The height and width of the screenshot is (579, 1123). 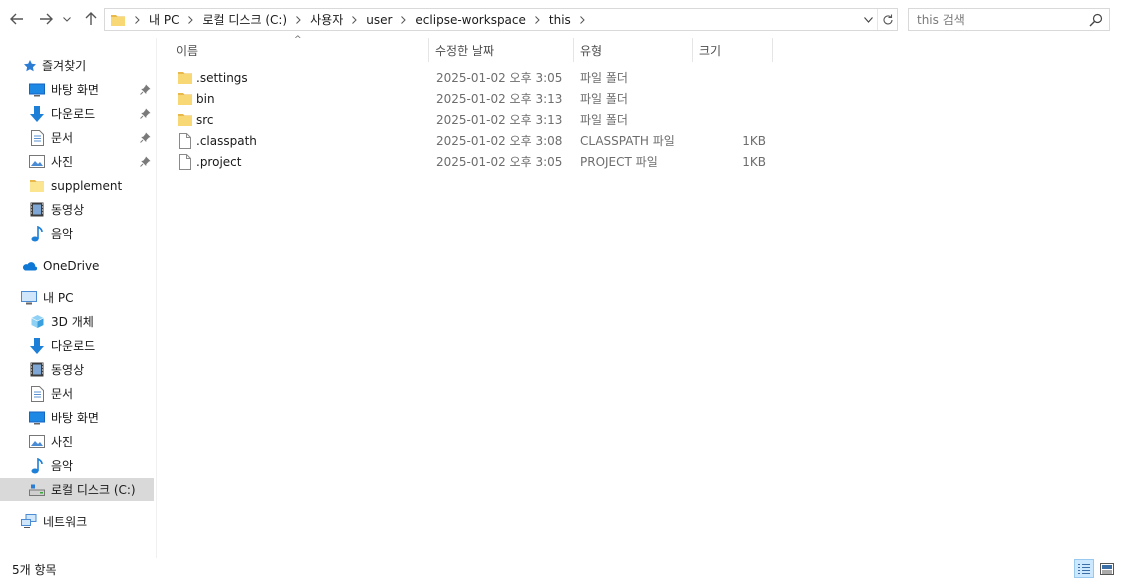 I want to click on breadcrumb-item-users: 사용자, so click(x=326, y=19).